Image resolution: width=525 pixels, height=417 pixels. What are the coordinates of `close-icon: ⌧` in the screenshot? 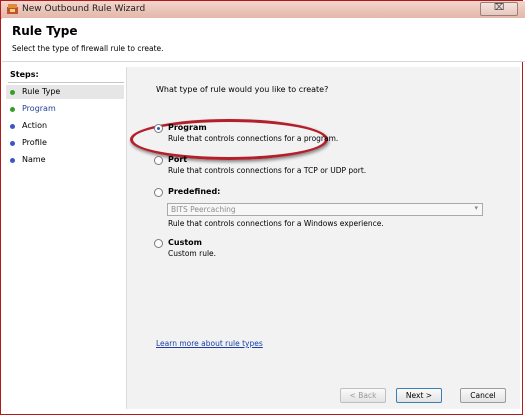 It's located at (499, 8).